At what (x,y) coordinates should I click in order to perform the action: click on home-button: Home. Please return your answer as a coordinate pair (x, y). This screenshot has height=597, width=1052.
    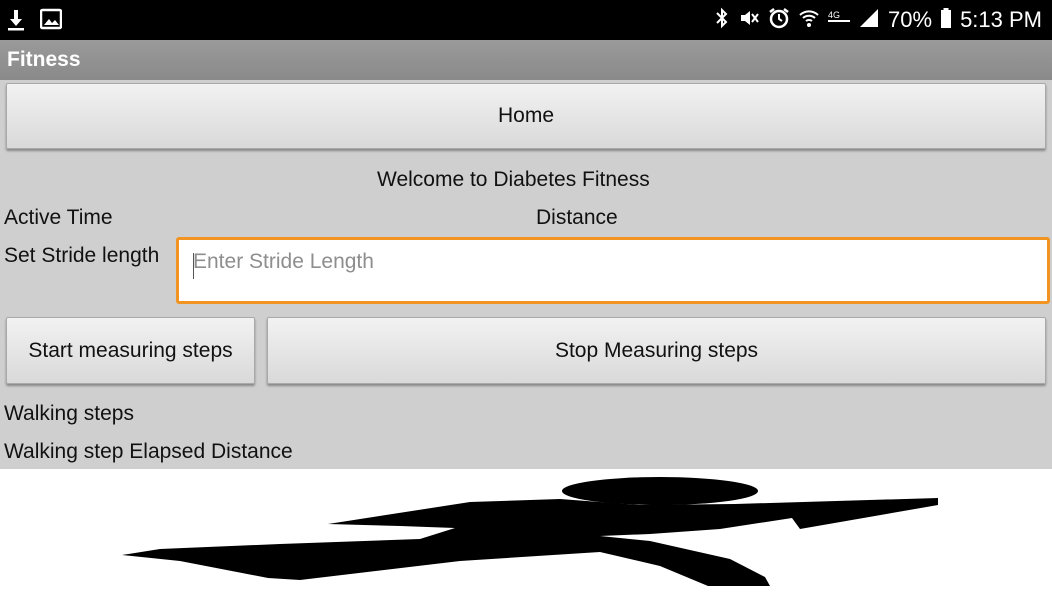
    Looking at the image, I should click on (526, 116).